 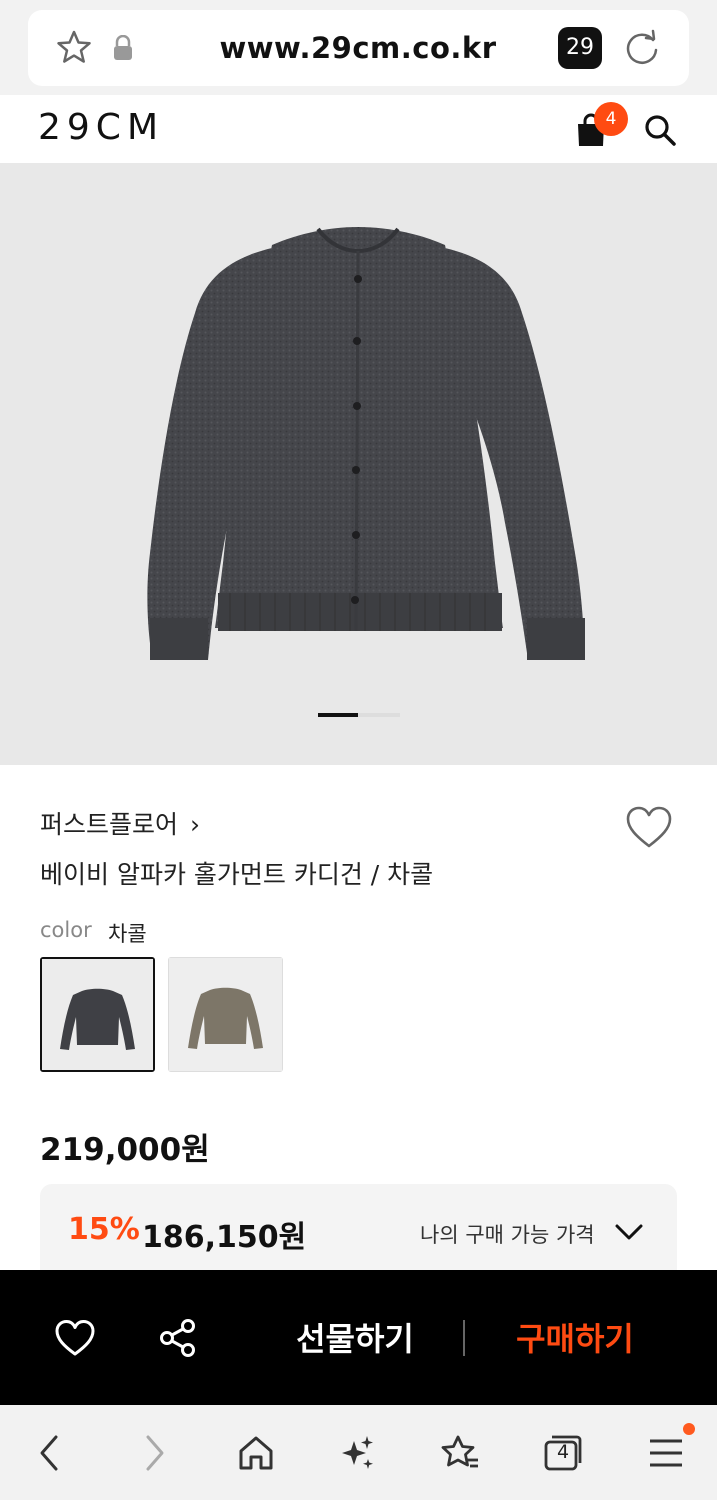 What do you see at coordinates (464, 1338) in the screenshot?
I see `action-divider` at bounding box center [464, 1338].